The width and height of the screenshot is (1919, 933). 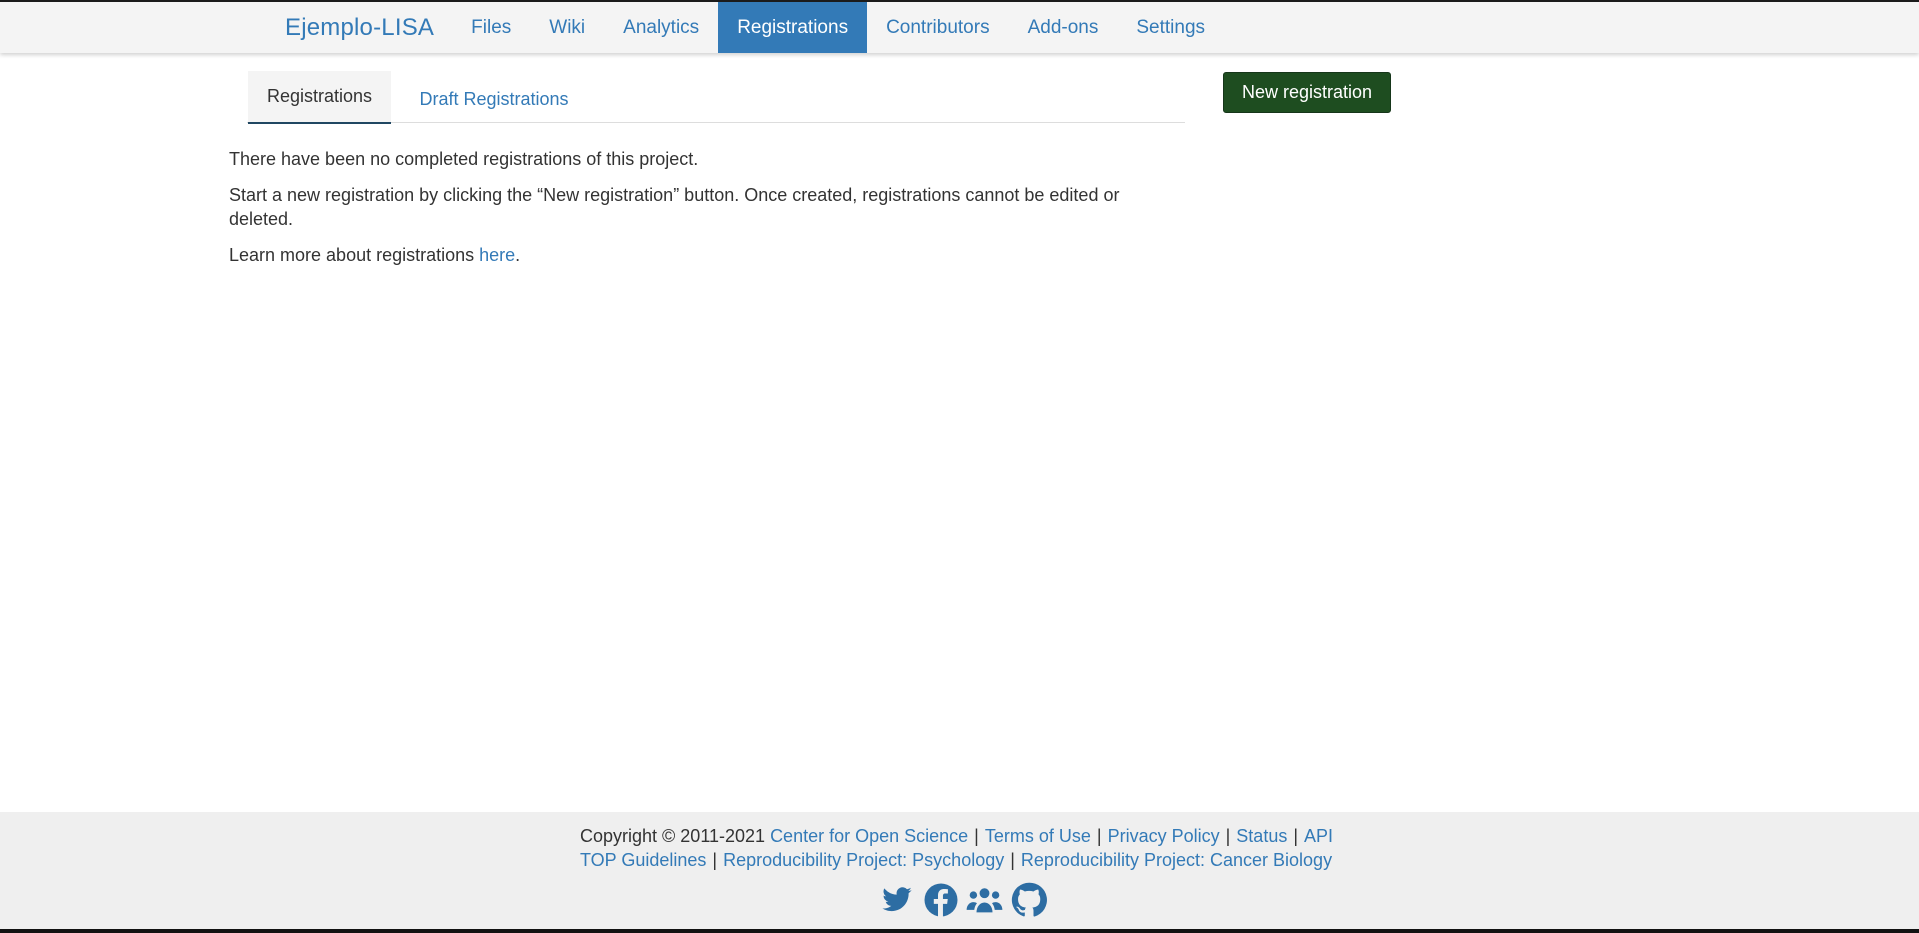 What do you see at coordinates (1170, 27) in the screenshot?
I see `nav-settings: Settings` at bounding box center [1170, 27].